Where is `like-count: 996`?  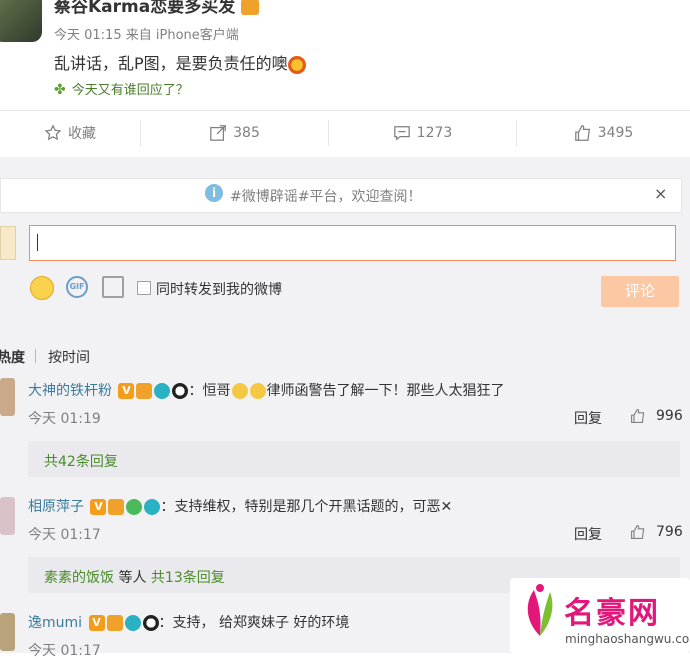 like-count: 996 is located at coordinates (669, 416).